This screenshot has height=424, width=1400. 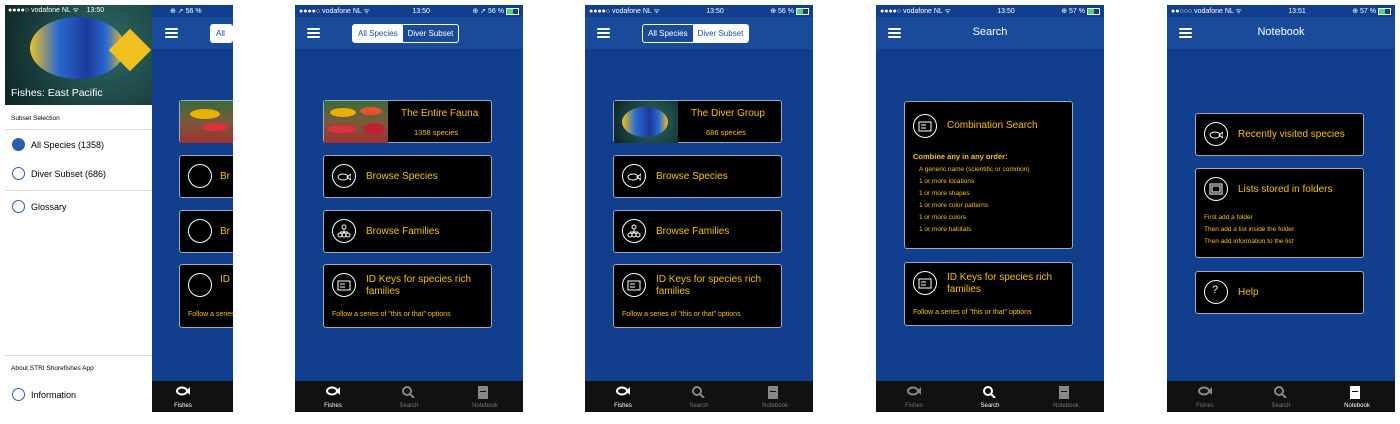 I want to click on drawer-item-all-species: All Species (1358), so click(x=78, y=144).